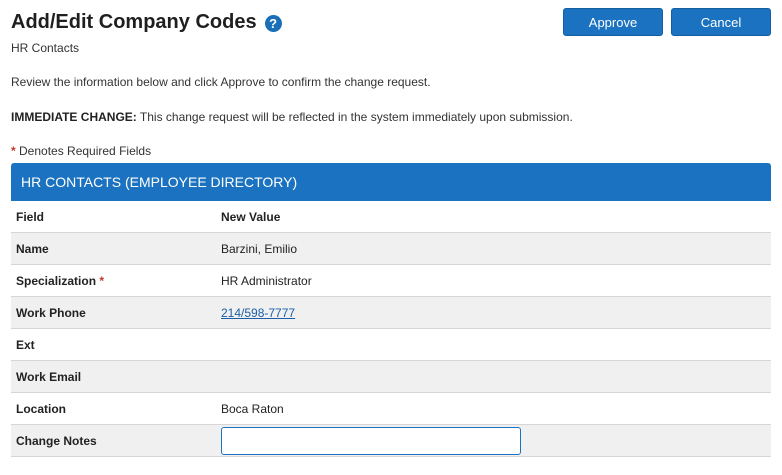 The height and width of the screenshot is (475, 782). What do you see at coordinates (251, 216) in the screenshot?
I see `column-header-new-value: New Value` at bounding box center [251, 216].